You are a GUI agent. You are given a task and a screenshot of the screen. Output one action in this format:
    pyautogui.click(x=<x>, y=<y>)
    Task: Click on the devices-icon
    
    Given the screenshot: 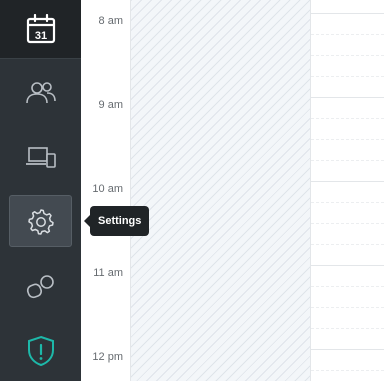 What is the action you would take?
    pyautogui.click(x=40, y=157)
    